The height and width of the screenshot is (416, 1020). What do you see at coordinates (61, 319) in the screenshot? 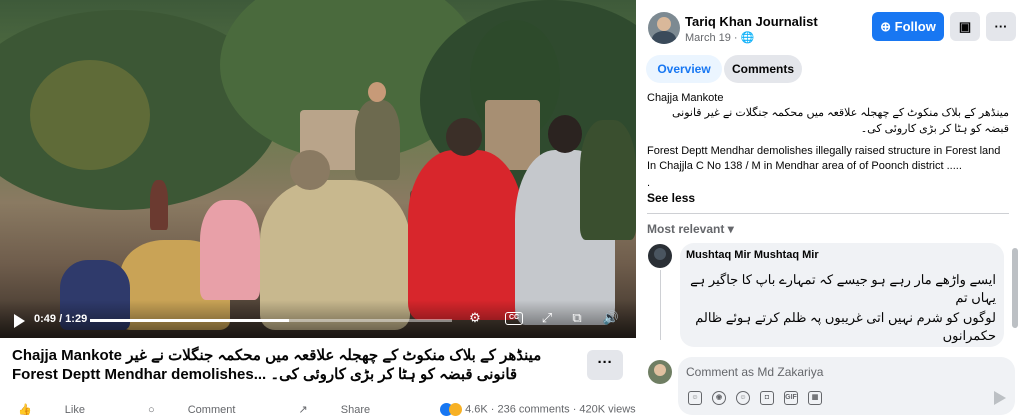
I see `video-time: 0:49 / 1:29` at bounding box center [61, 319].